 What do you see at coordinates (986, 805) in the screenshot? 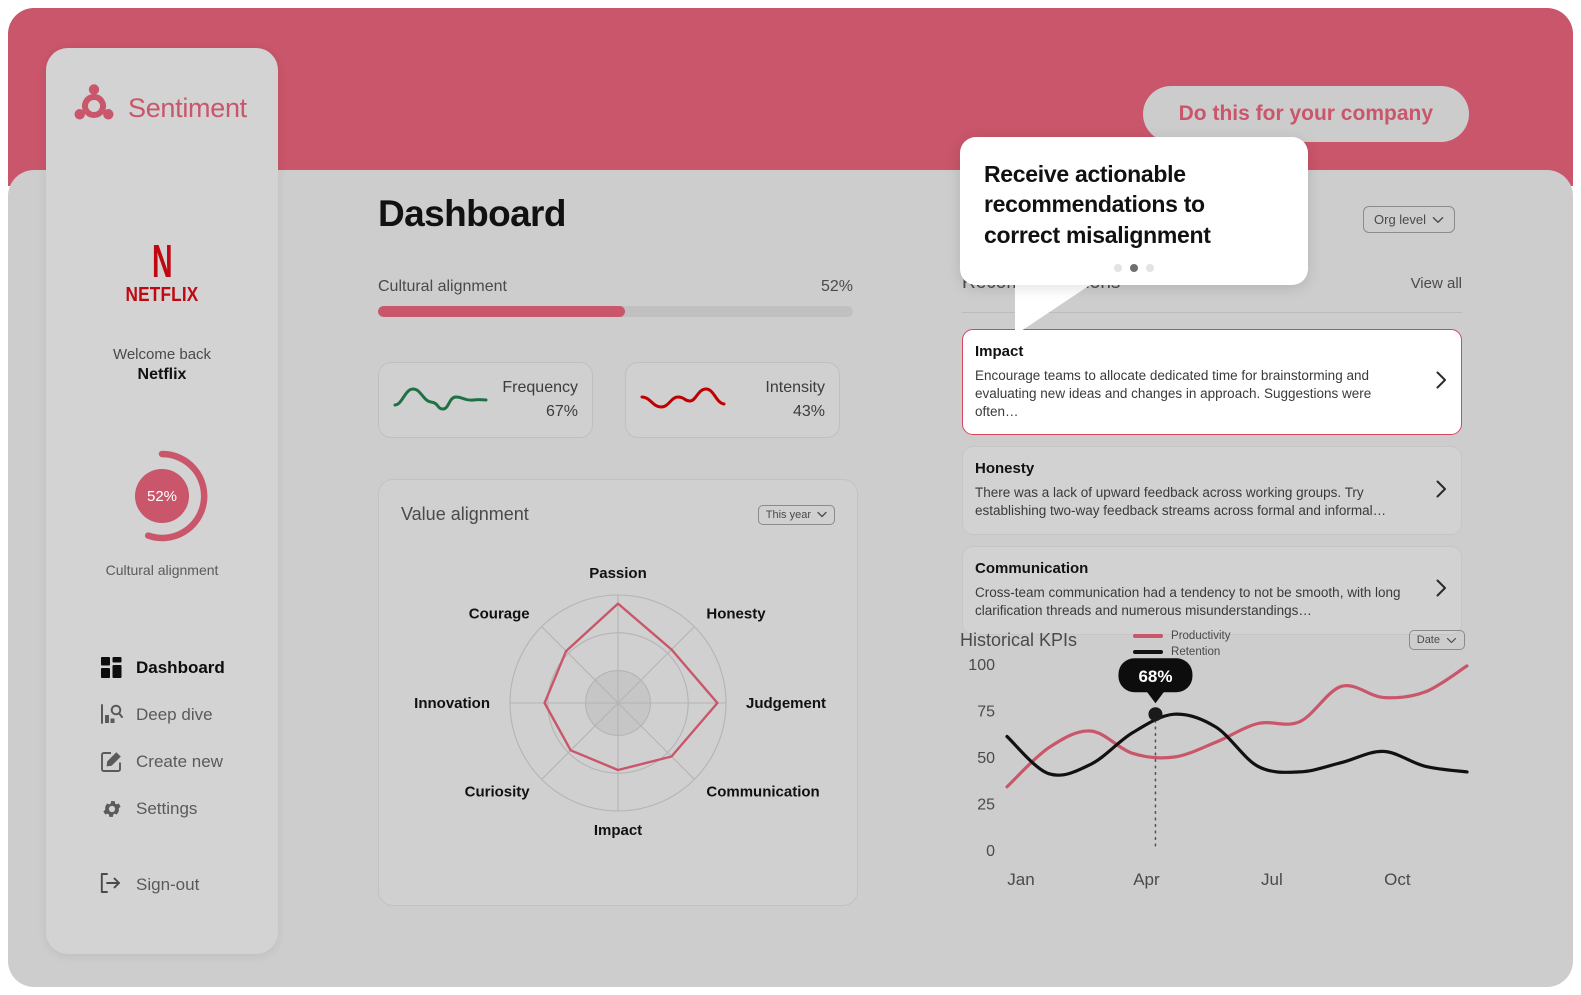
I see `y-tick-label: 25` at bounding box center [986, 805].